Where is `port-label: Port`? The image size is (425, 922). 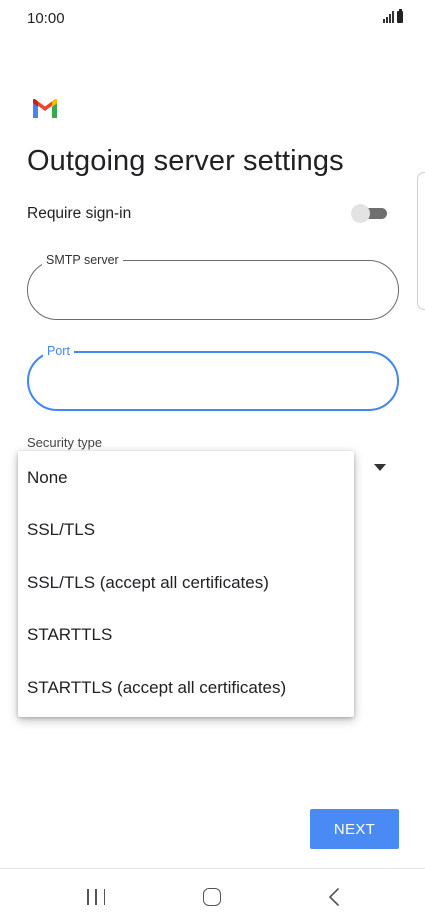 port-label: Port is located at coordinates (58, 351).